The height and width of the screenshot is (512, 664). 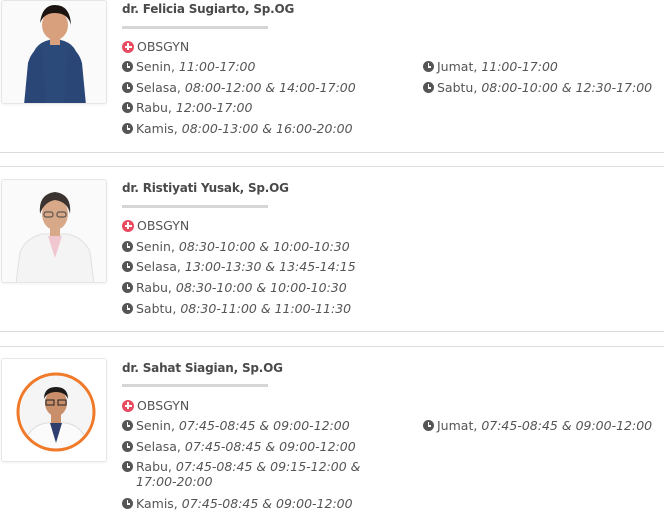 I want to click on schedule-row: Senin, 08:30-10:00 & 10:00-10:30, so click(x=236, y=246).